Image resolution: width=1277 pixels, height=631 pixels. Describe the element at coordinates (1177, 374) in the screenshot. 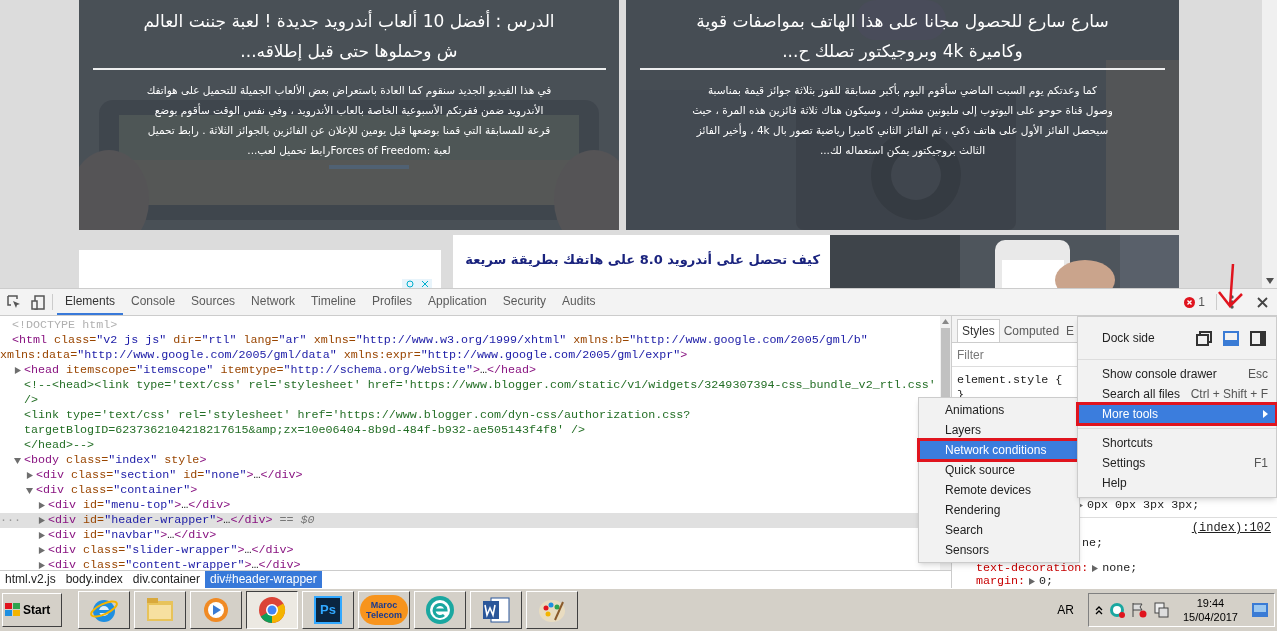

I see `menu-item: Show console drawer Esc` at that location.